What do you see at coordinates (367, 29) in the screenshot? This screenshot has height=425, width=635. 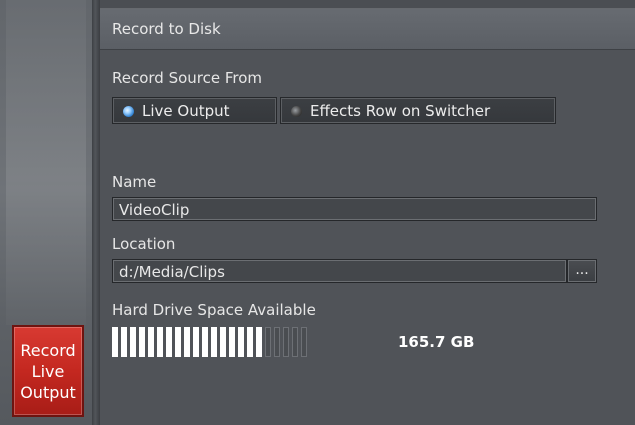 I see `panel-header: Record to Disk` at bounding box center [367, 29].